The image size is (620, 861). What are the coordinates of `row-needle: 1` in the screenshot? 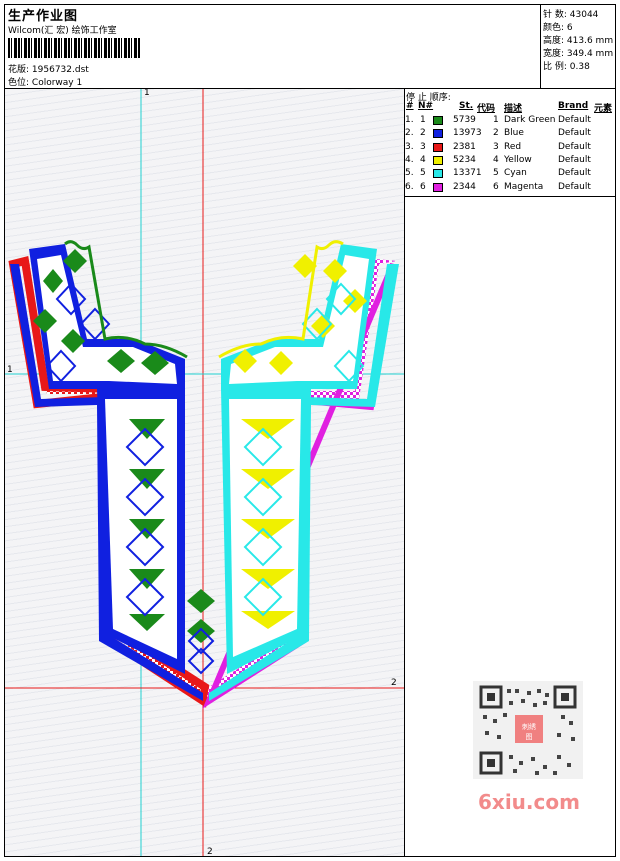 It's located at (423, 120).